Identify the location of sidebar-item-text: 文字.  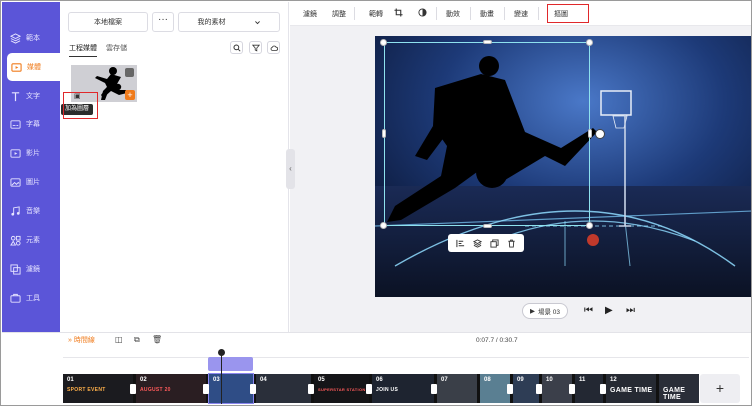
(31, 96).